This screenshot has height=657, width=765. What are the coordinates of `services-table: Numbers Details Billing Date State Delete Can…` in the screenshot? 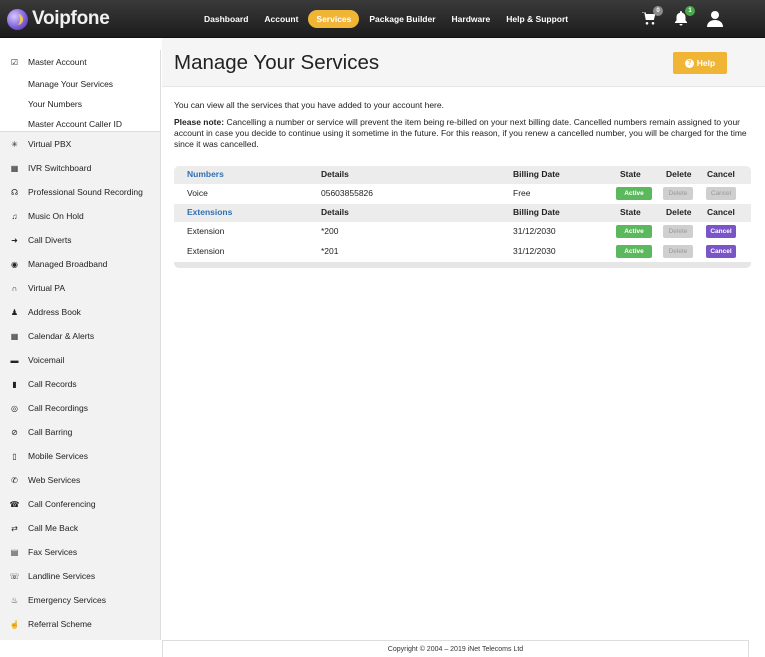 It's located at (462, 217).